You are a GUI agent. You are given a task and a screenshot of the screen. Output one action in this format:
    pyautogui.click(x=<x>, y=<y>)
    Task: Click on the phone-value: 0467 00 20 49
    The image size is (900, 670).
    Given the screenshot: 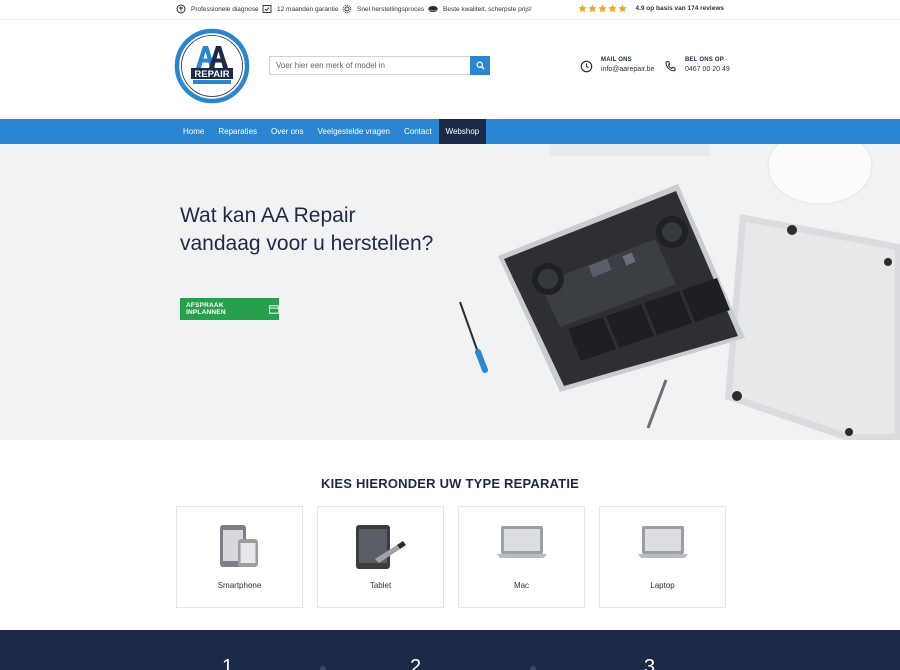 What is the action you would take?
    pyautogui.click(x=707, y=69)
    